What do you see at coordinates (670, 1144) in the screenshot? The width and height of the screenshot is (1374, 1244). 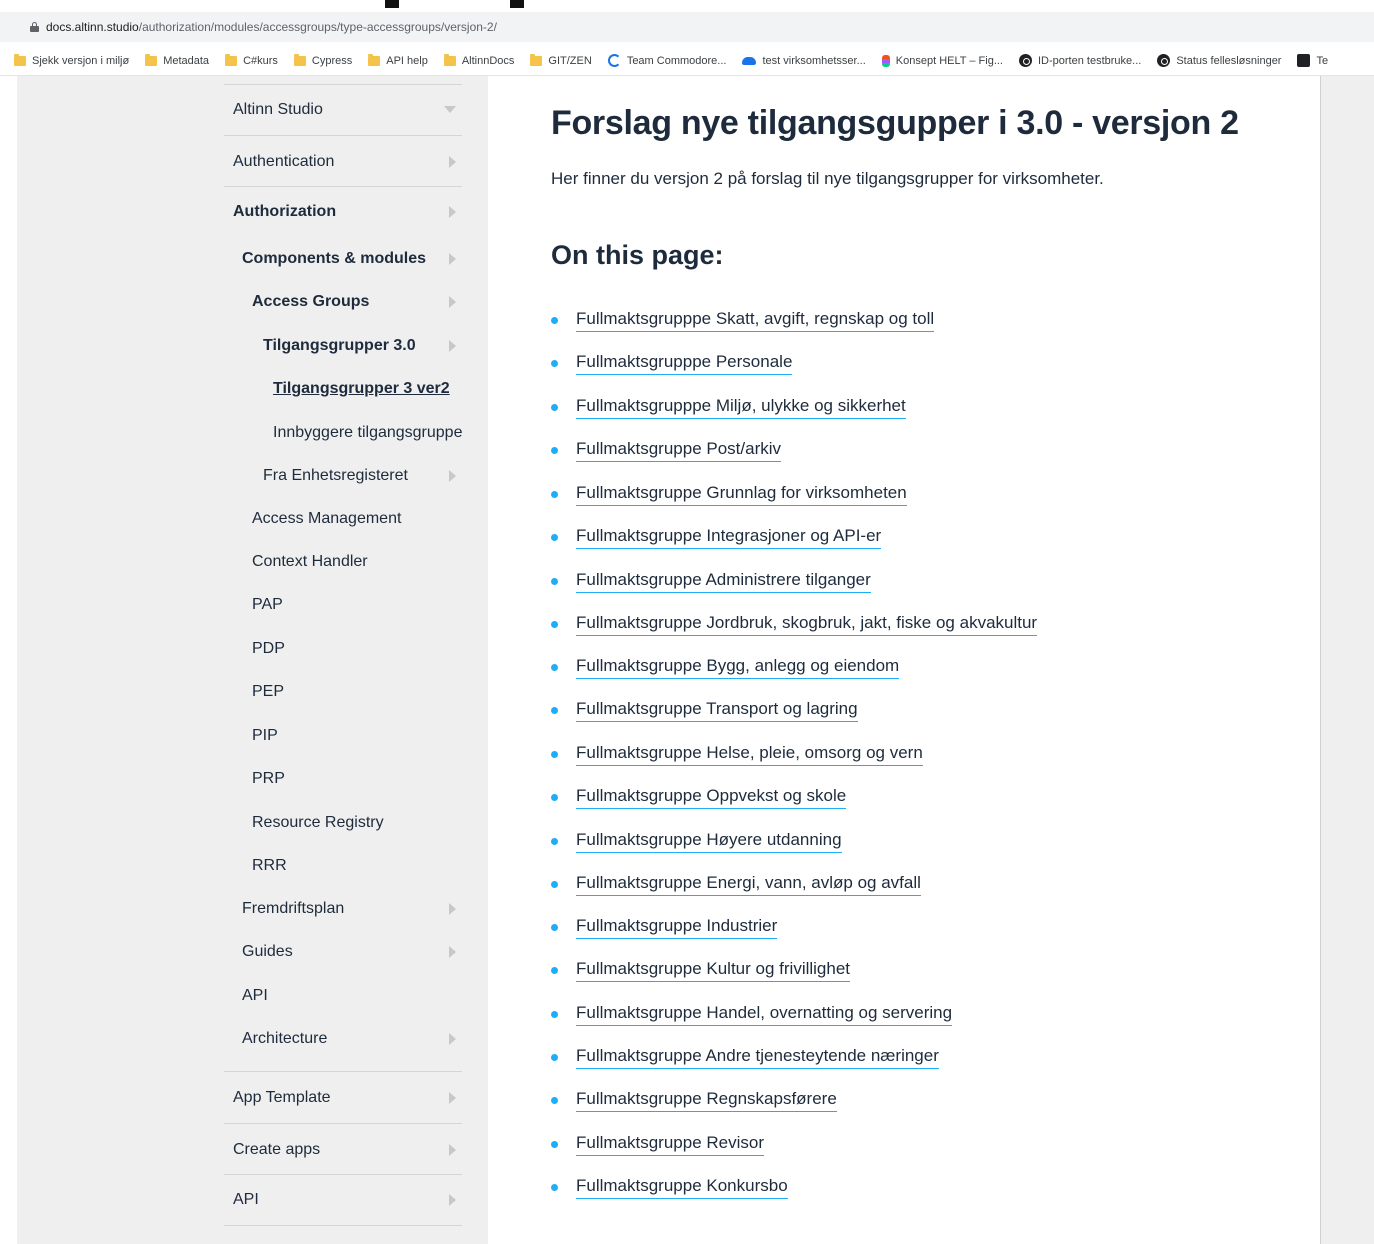 I see `toc-link: Fullmaktsgruppe Revisor` at bounding box center [670, 1144].